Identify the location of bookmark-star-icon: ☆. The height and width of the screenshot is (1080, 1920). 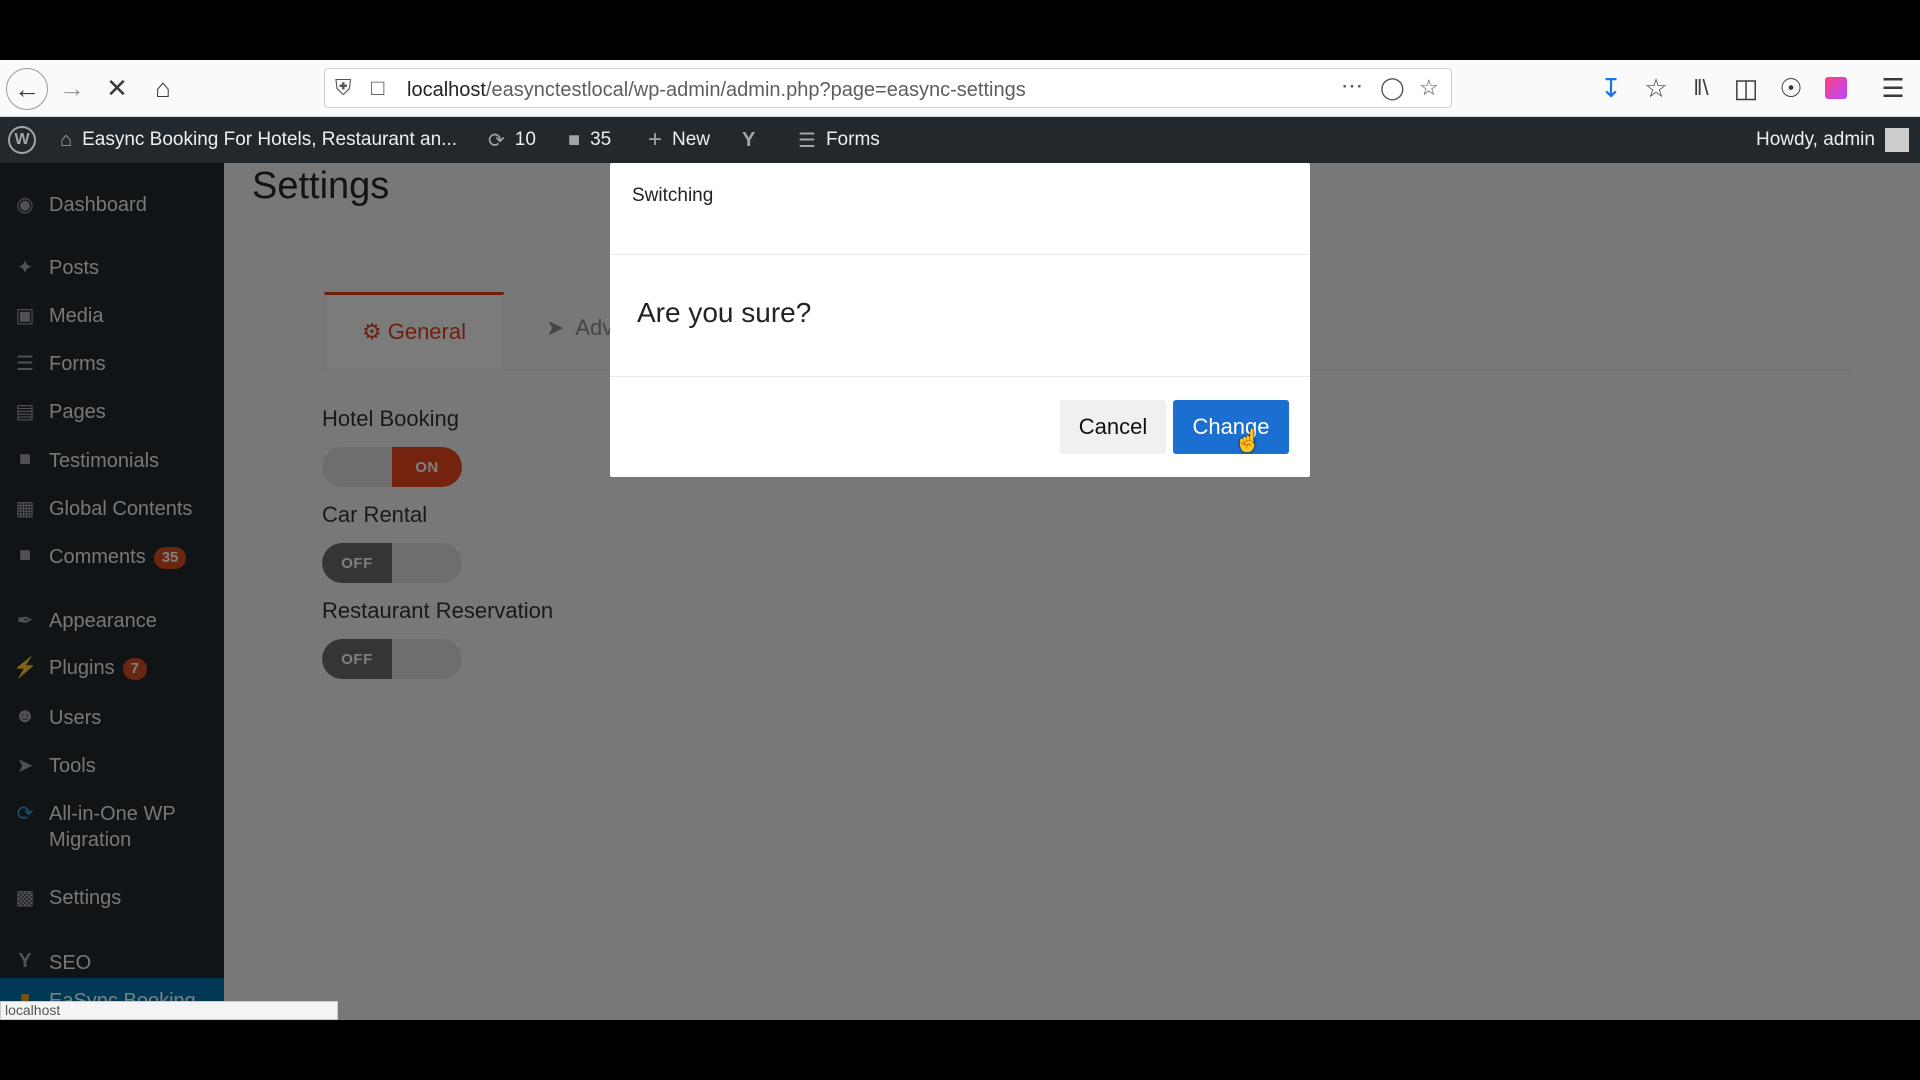
(1429, 88).